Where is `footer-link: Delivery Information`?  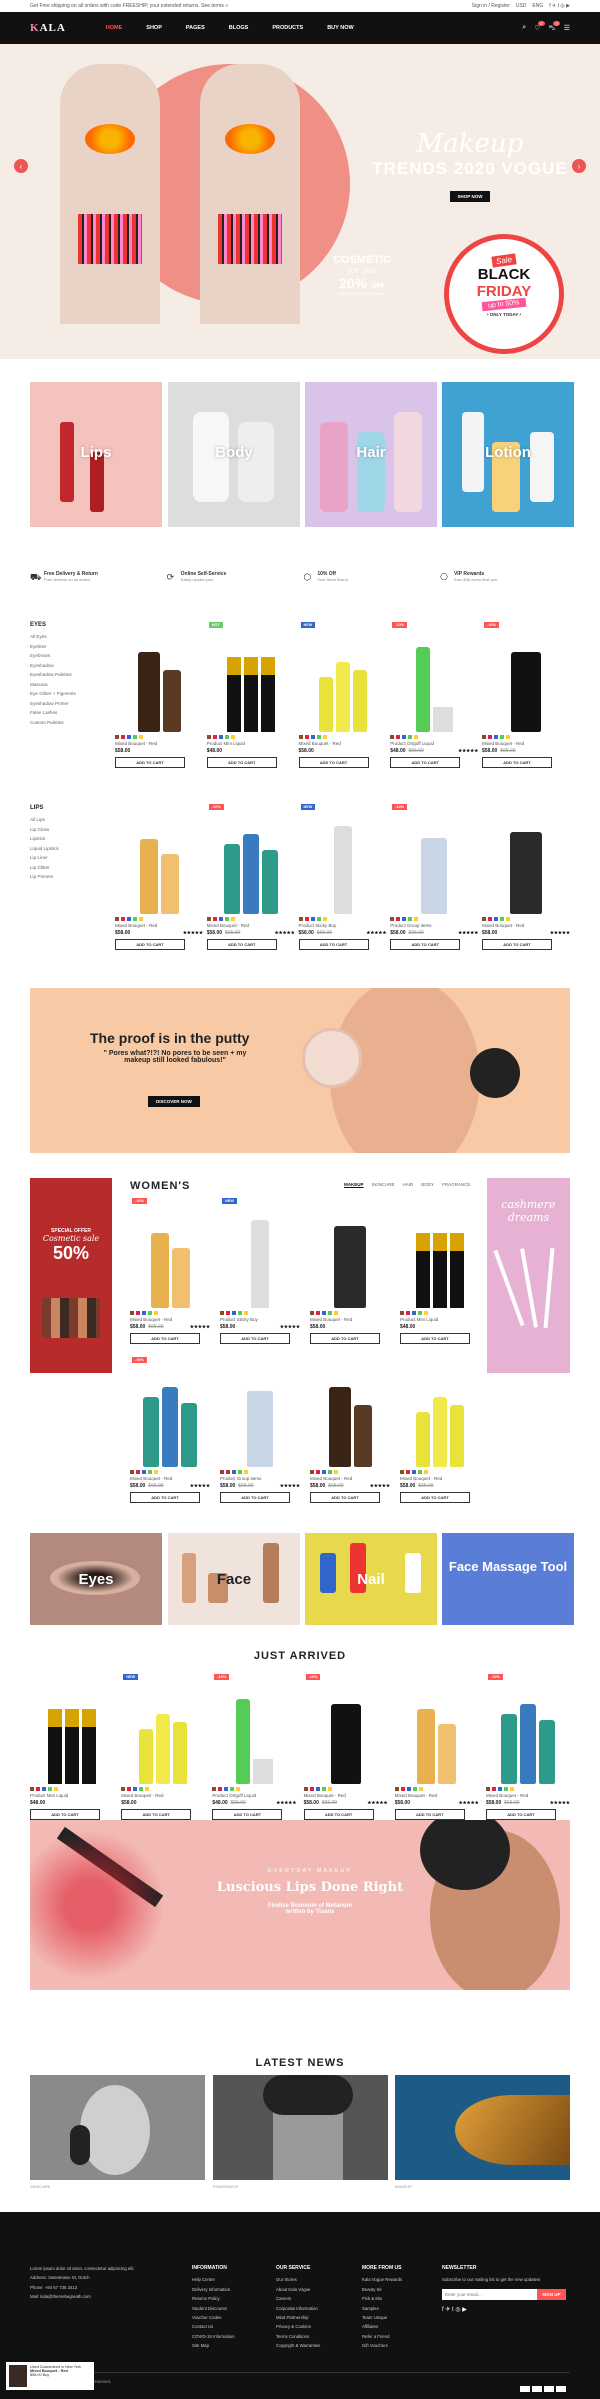
footer-link: Delivery Information is located at coordinates (213, 2289).